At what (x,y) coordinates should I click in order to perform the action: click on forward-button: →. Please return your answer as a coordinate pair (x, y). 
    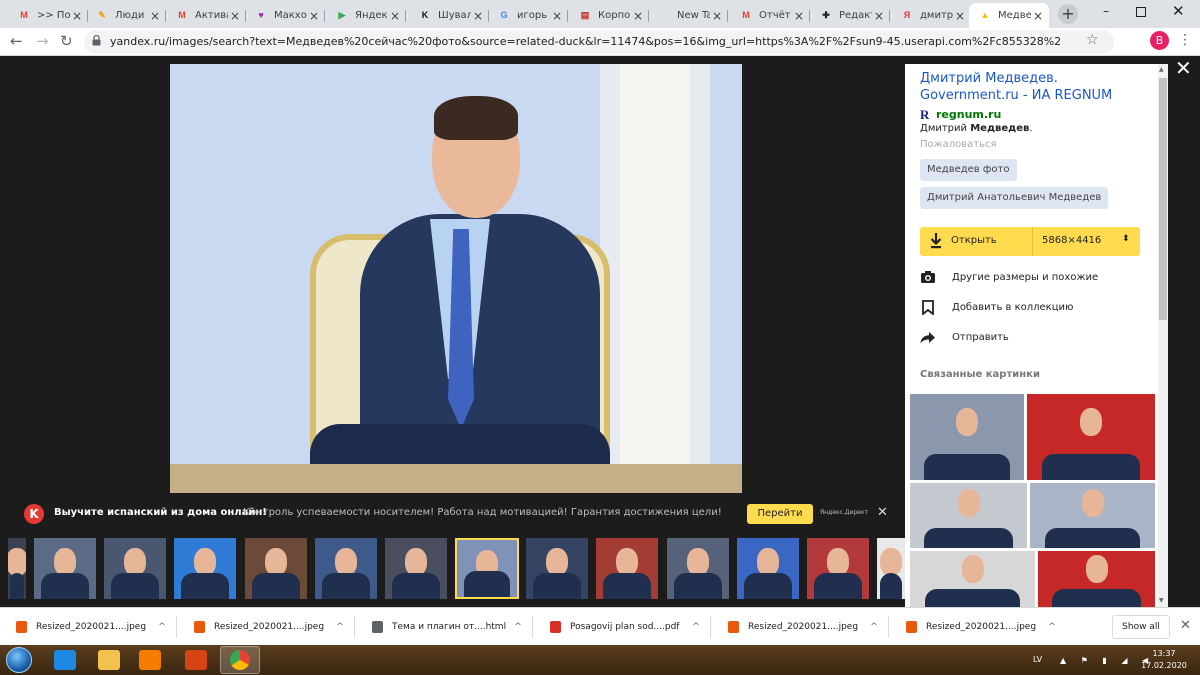
    Looking at the image, I should click on (42, 41).